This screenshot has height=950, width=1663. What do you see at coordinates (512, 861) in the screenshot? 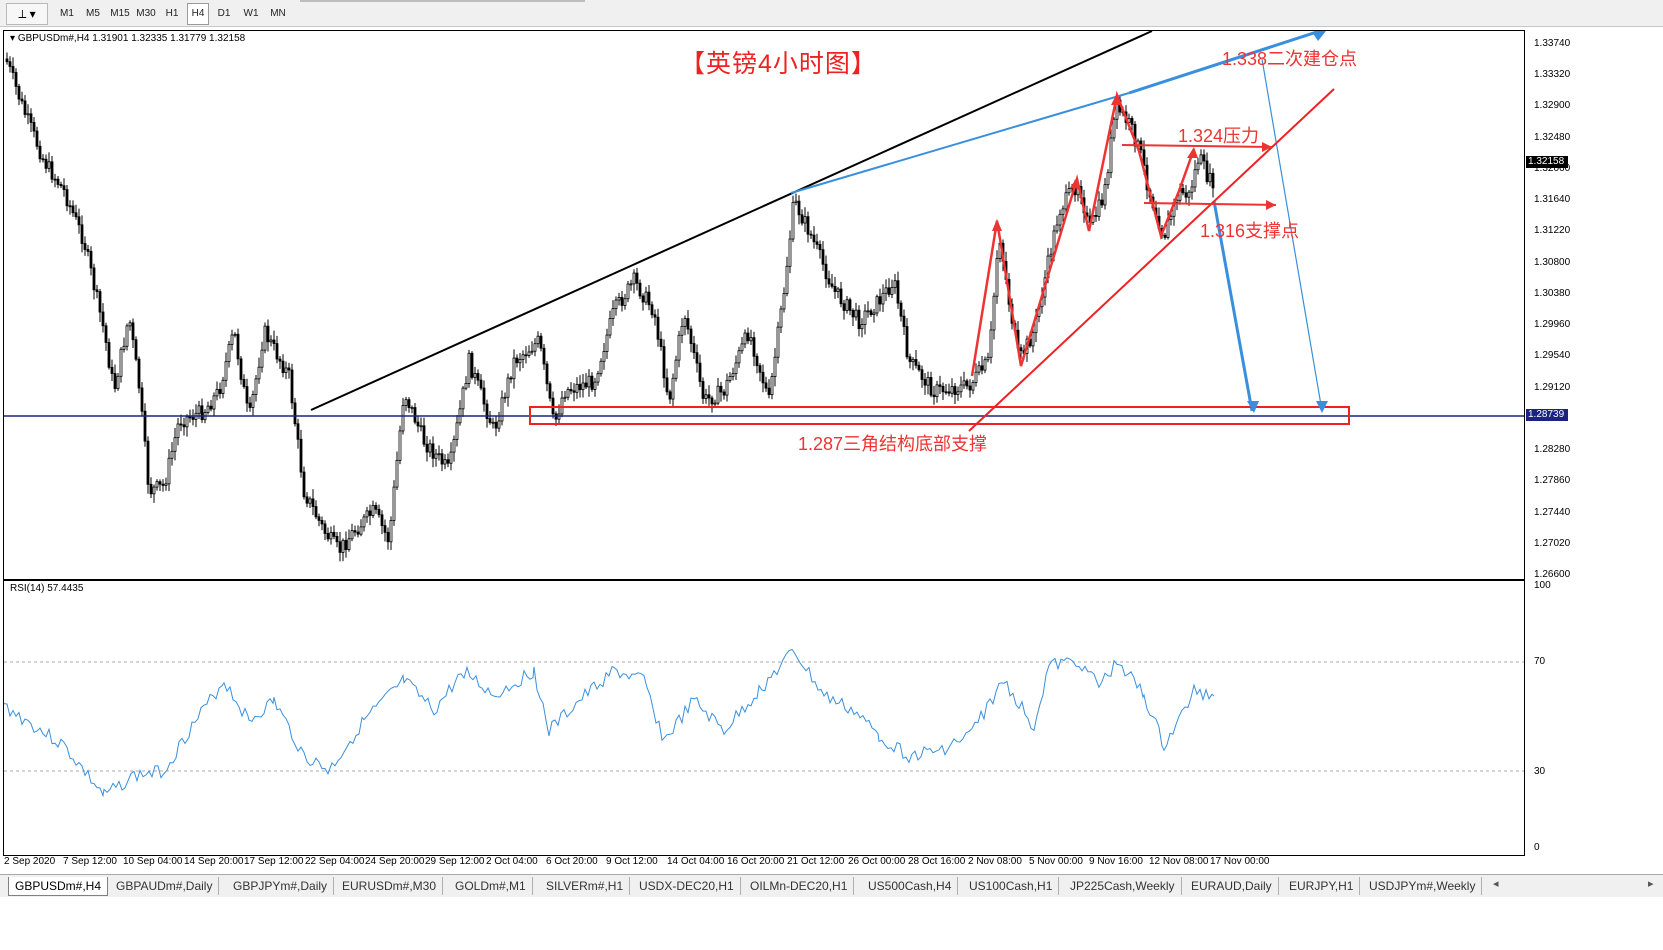
I see `time-tick: 2 Oct 04:00` at bounding box center [512, 861].